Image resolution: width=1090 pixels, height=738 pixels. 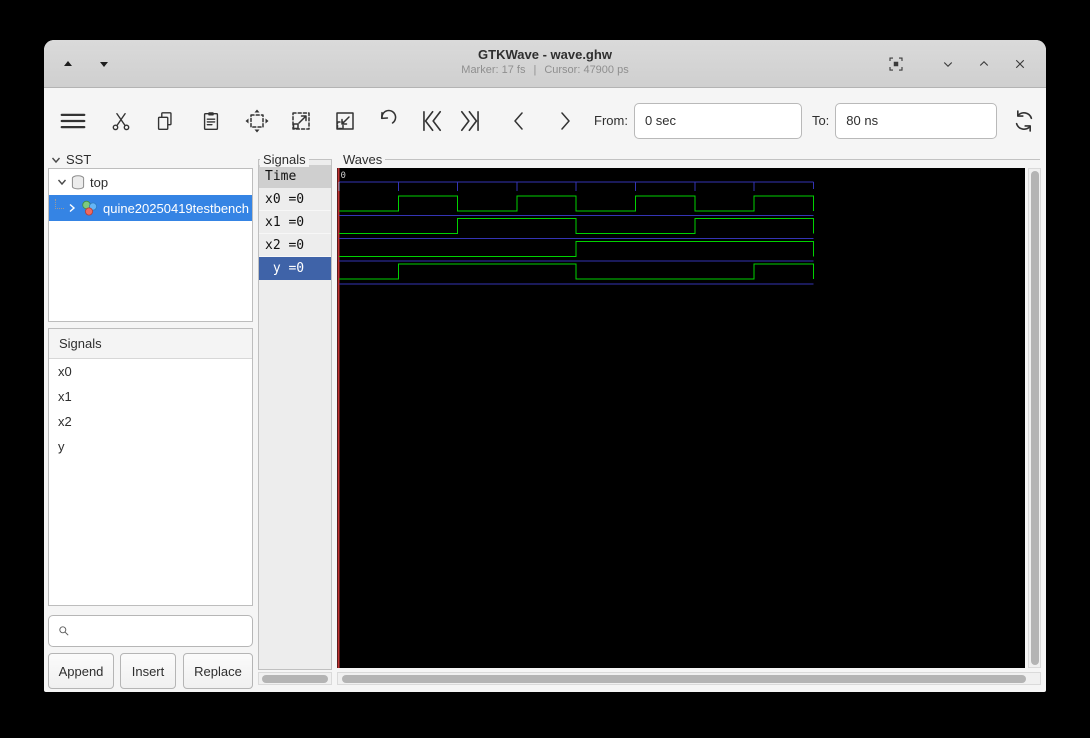 I want to click on signal-row: x2 =0, so click(x=295, y=245).